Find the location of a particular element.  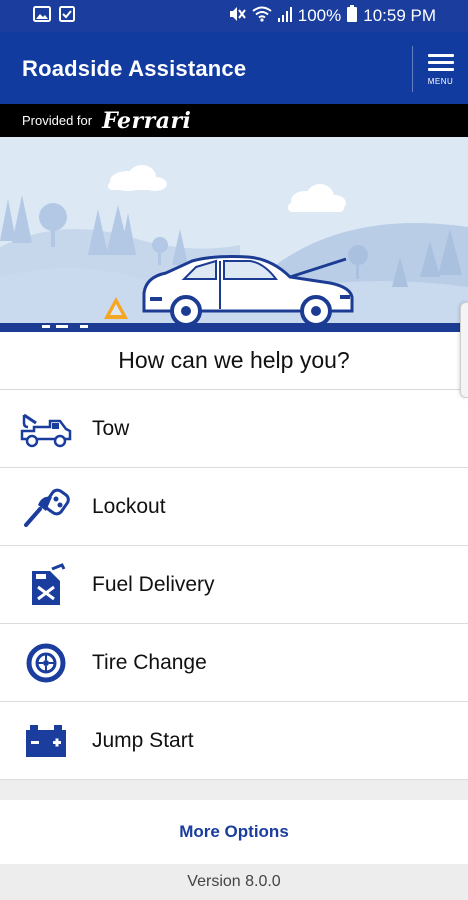

battery-icon is located at coordinates (46, 741).